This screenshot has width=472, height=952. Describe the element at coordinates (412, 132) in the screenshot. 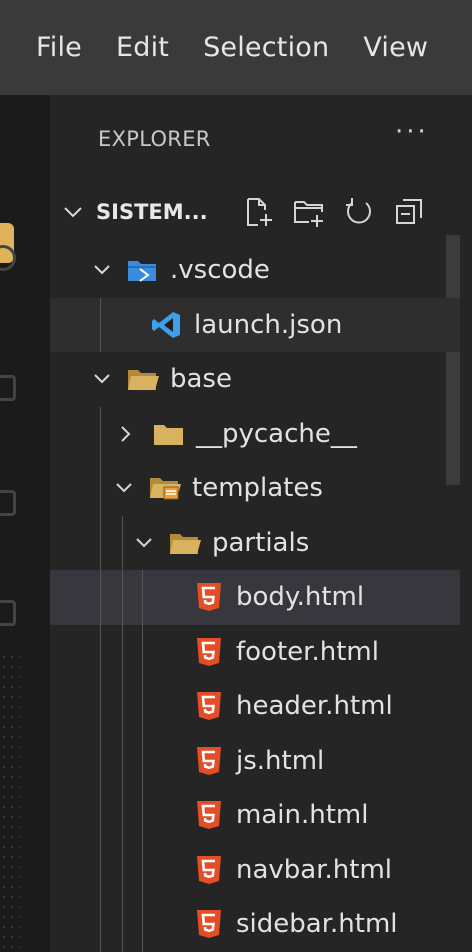

I see `more-actions-button: ···` at that location.